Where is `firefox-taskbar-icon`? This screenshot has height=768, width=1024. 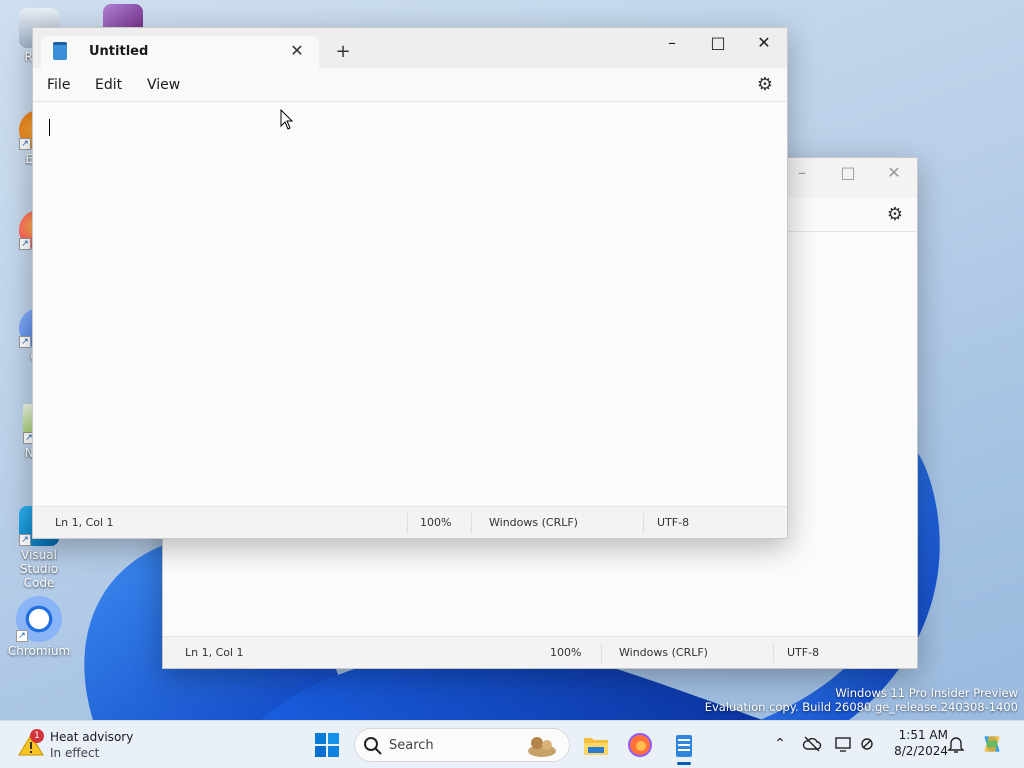
firefox-taskbar-icon is located at coordinates (640, 745).